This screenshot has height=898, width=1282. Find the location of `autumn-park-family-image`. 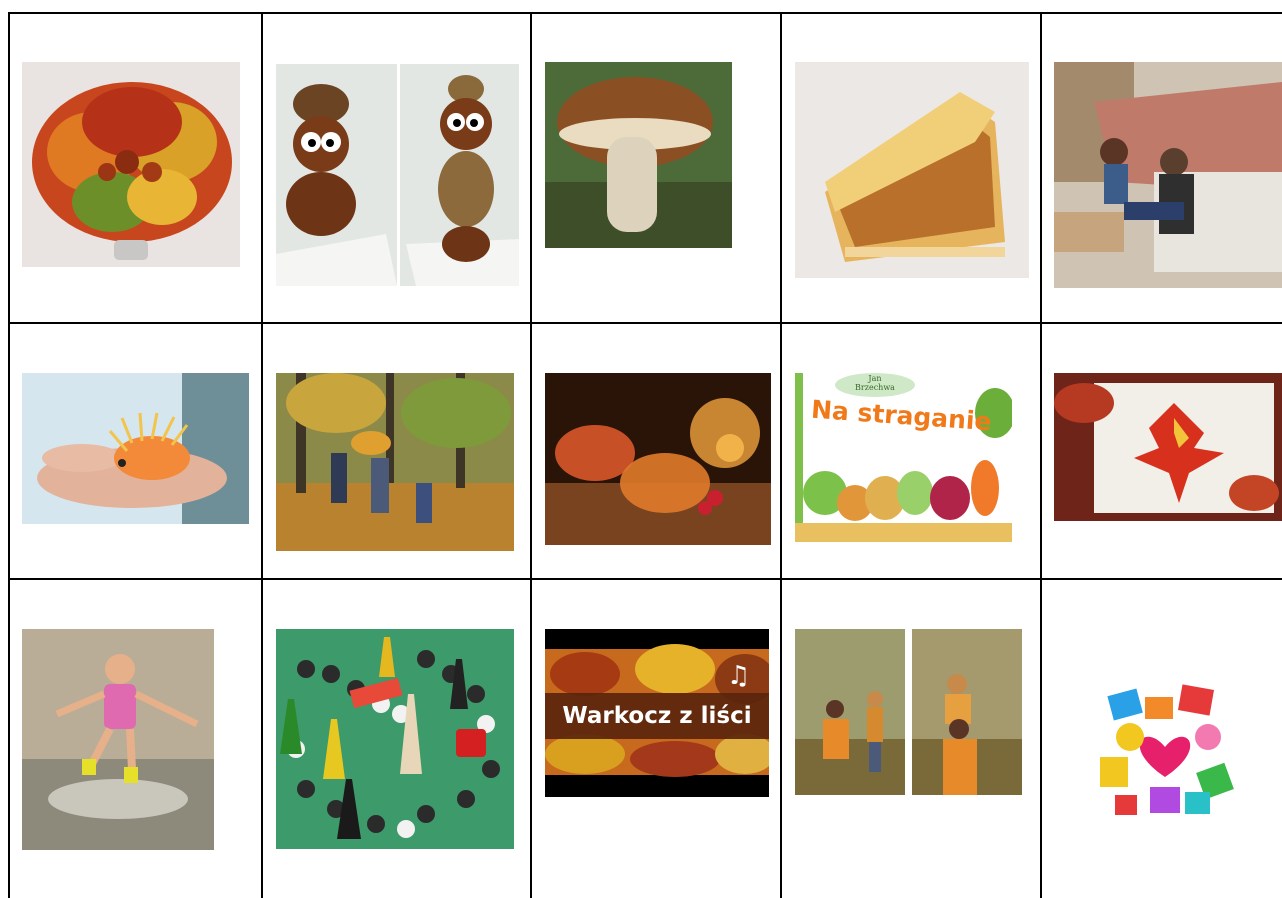

autumn-park-family-image is located at coordinates (395, 462).